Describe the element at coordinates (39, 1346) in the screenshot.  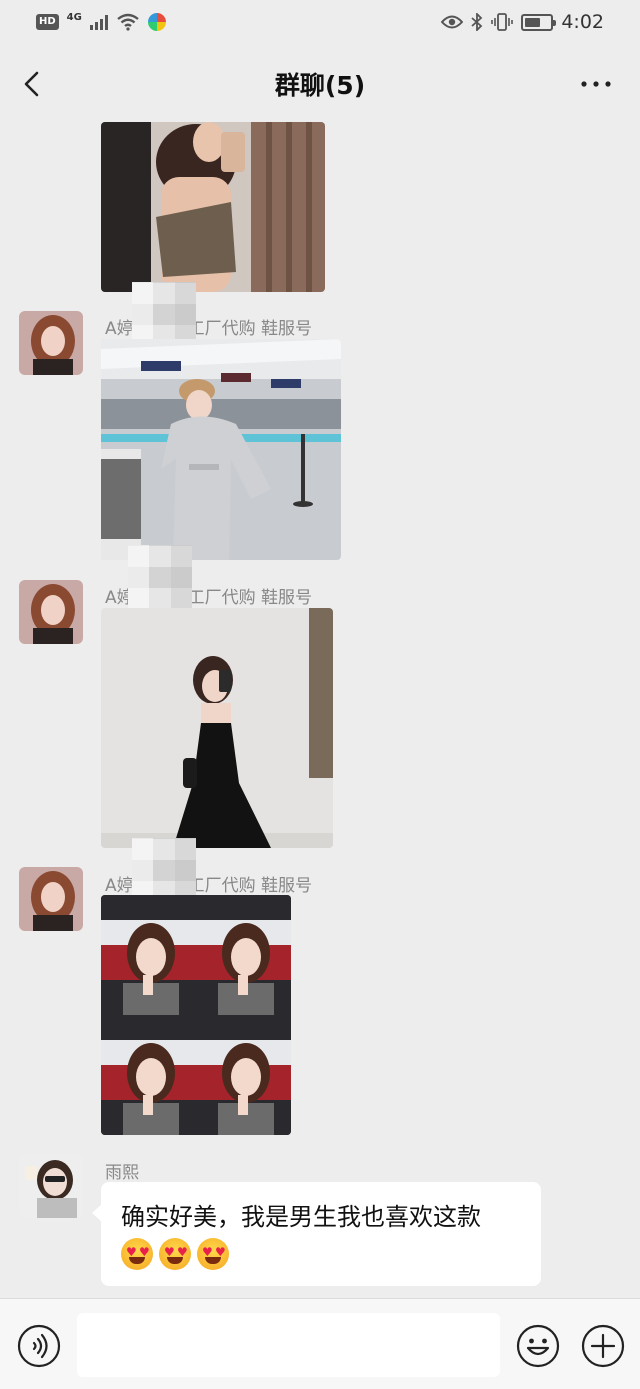
I see `voice-icon` at that location.